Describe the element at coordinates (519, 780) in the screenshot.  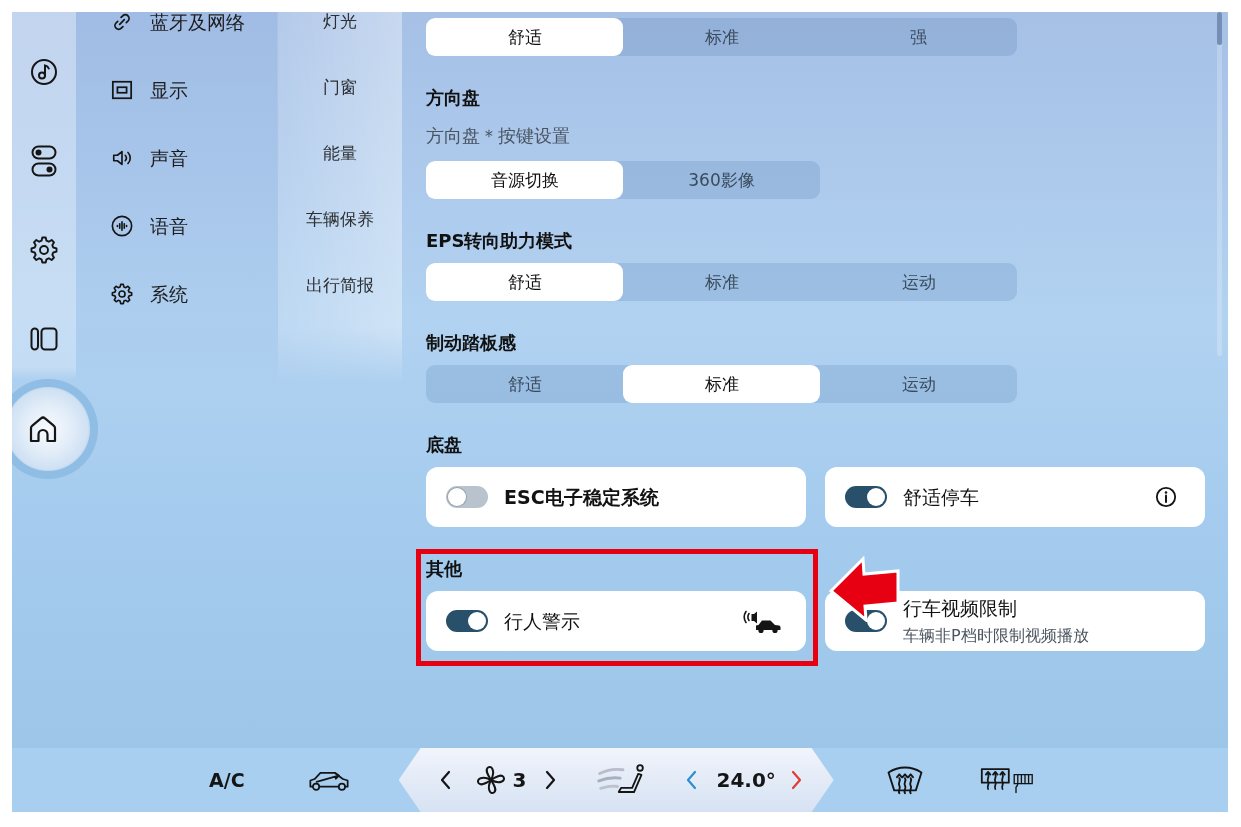
I see `fan-speed: 3` at that location.